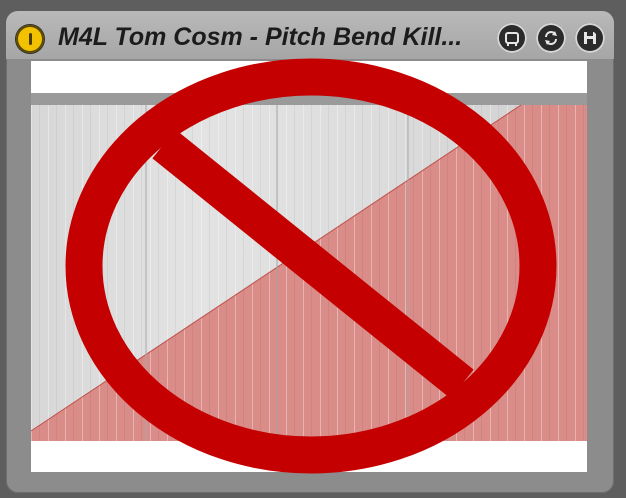  I want to click on save-icon, so click(590, 38).